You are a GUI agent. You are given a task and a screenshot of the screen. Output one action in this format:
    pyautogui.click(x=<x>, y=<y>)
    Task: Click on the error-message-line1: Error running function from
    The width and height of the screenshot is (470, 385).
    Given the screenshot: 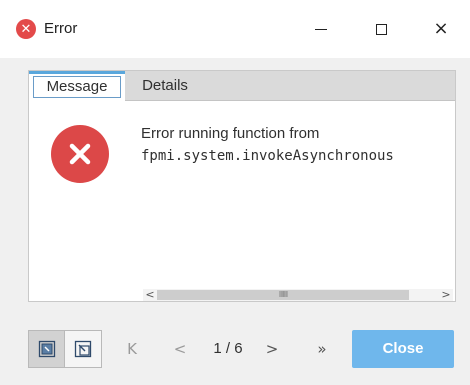 What is the action you would take?
    pyautogui.click(x=230, y=133)
    